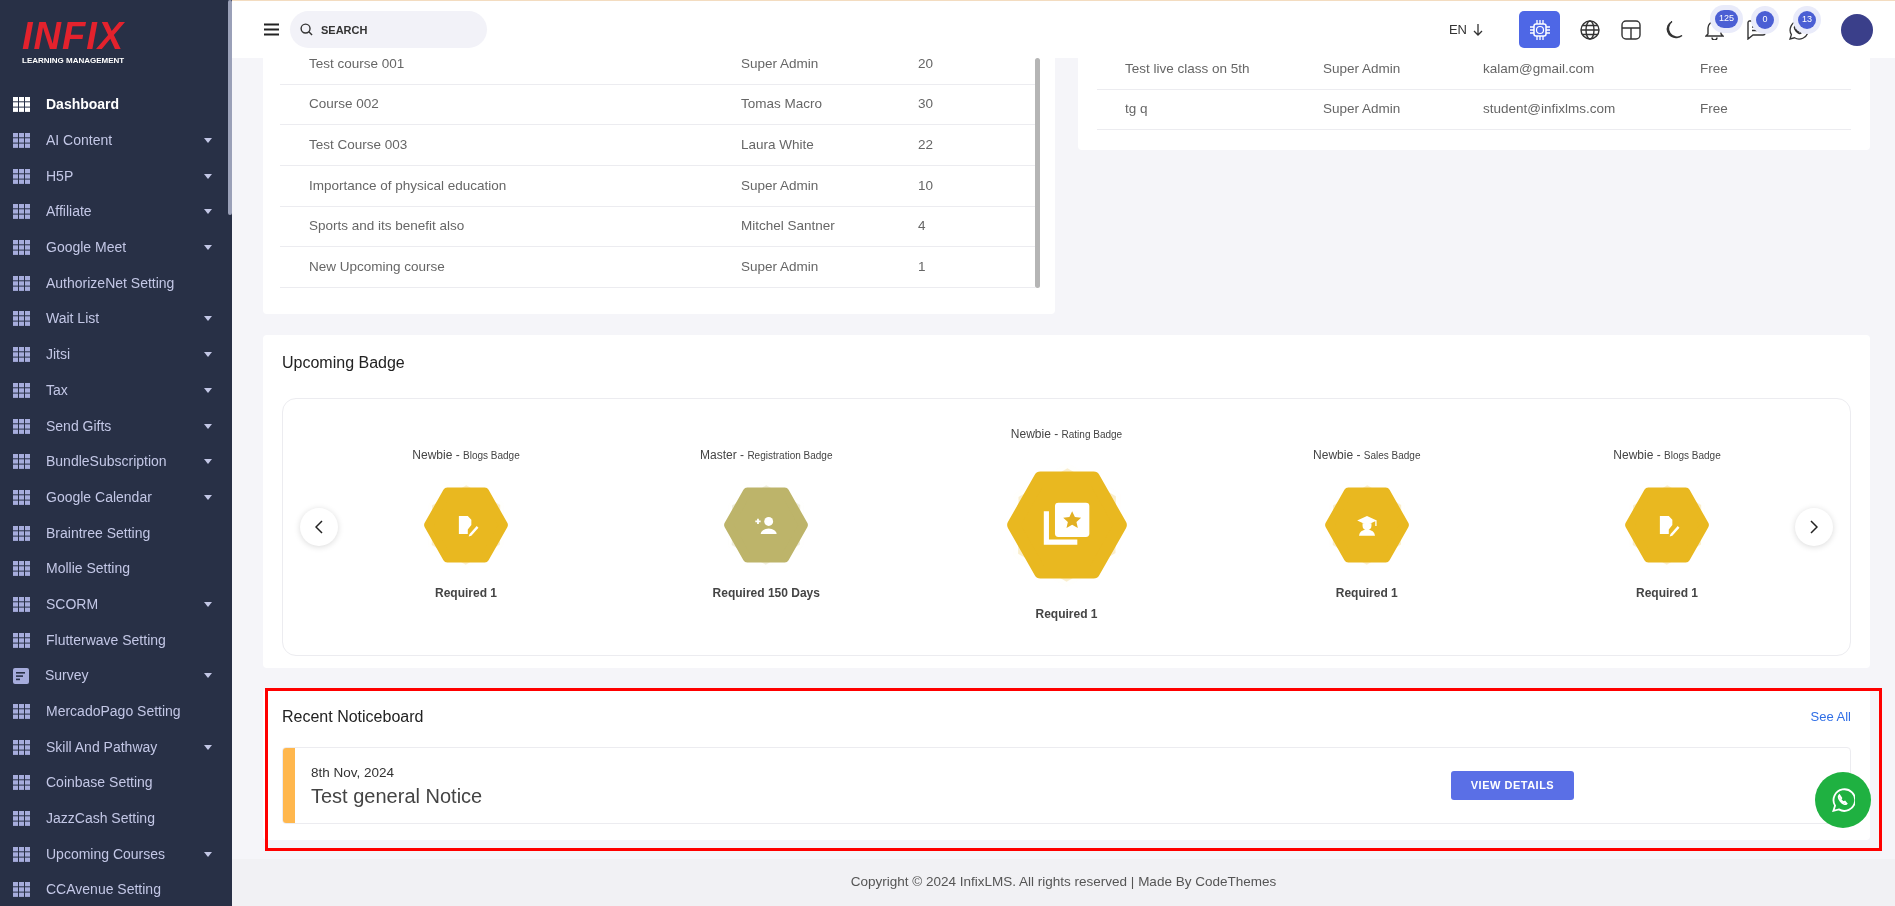  What do you see at coordinates (1066, 435) in the screenshot?
I see `badge-title: Newbie - Rating Badge` at bounding box center [1066, 435].